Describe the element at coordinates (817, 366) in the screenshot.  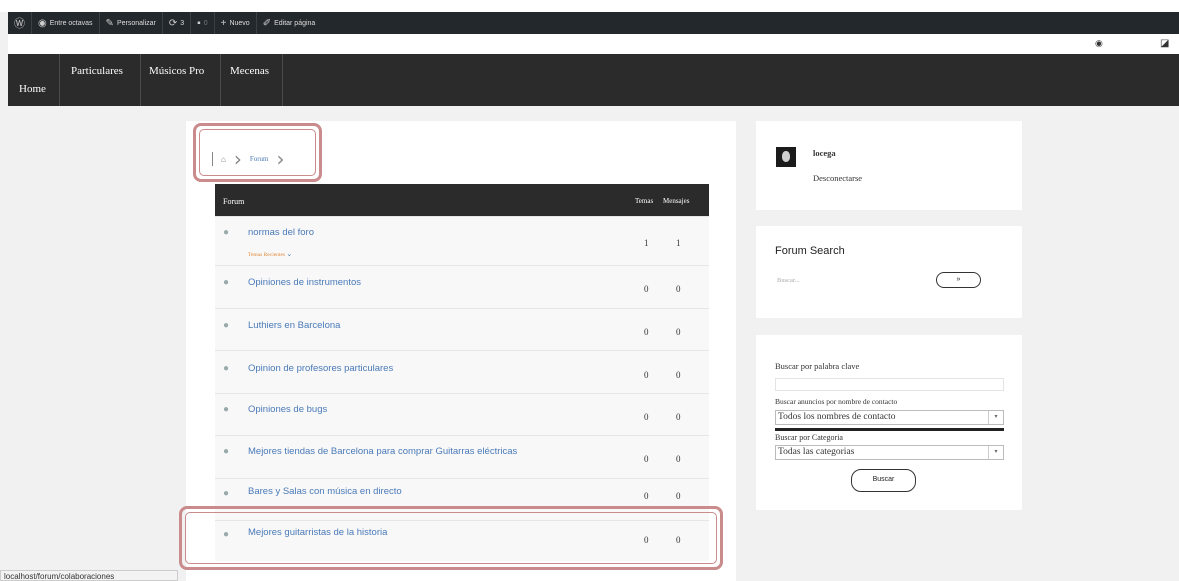
I see `keyword-label: Buscar por palabra clave` at that location.